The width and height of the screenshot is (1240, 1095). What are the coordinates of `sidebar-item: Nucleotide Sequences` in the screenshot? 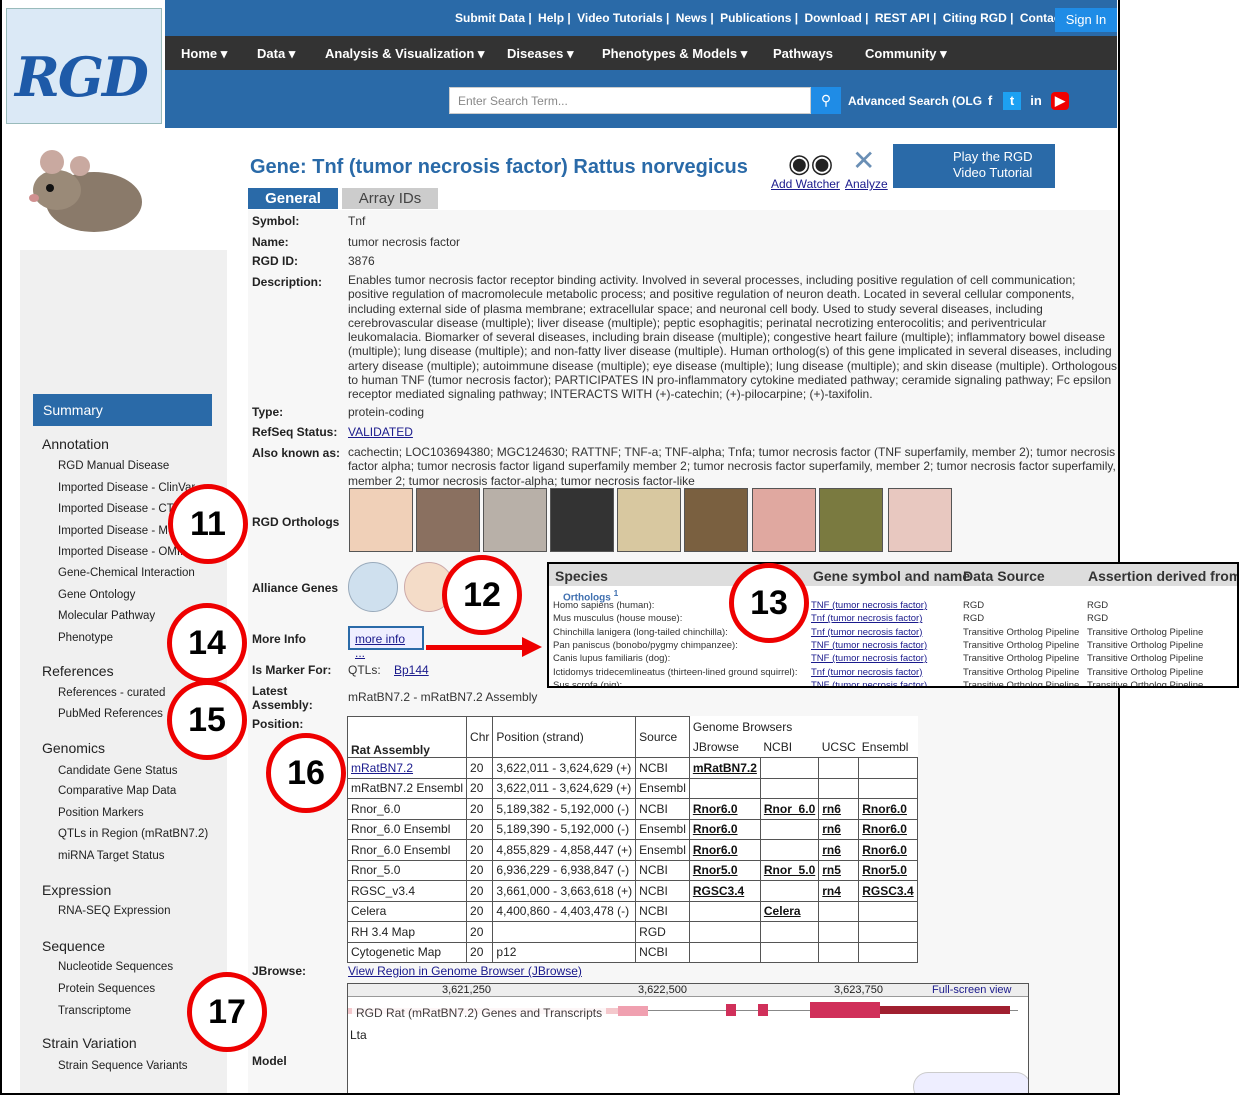 It's located at (115, 967).